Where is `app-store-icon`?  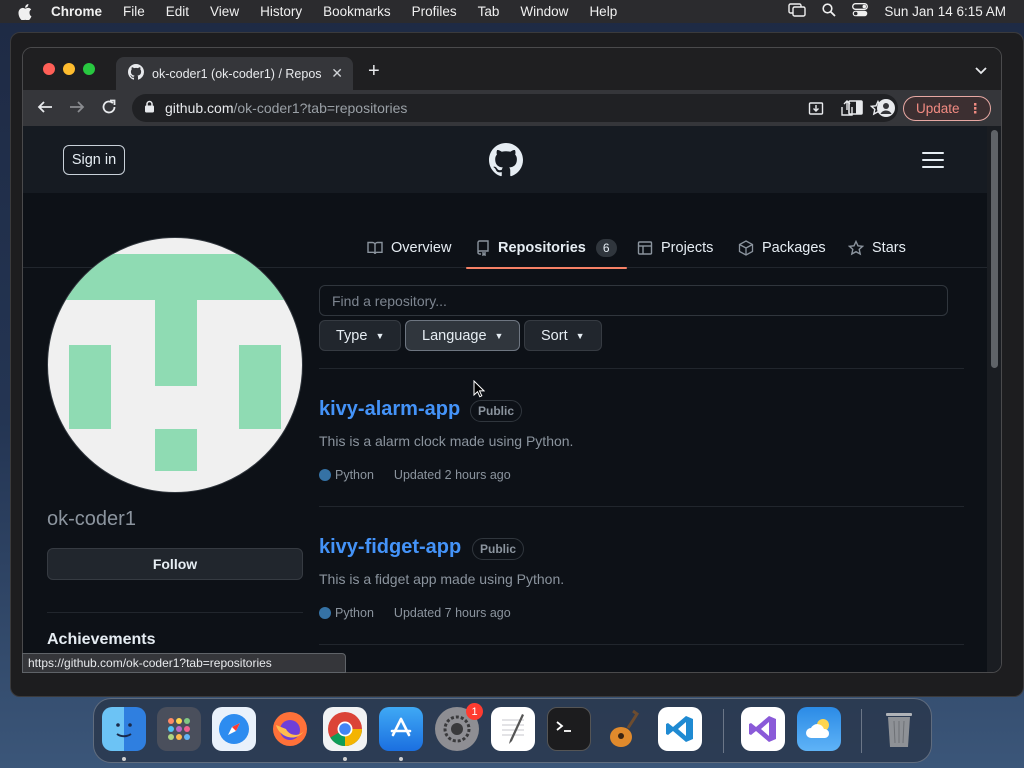
app-store-icon is located at coordinates (401, 729).